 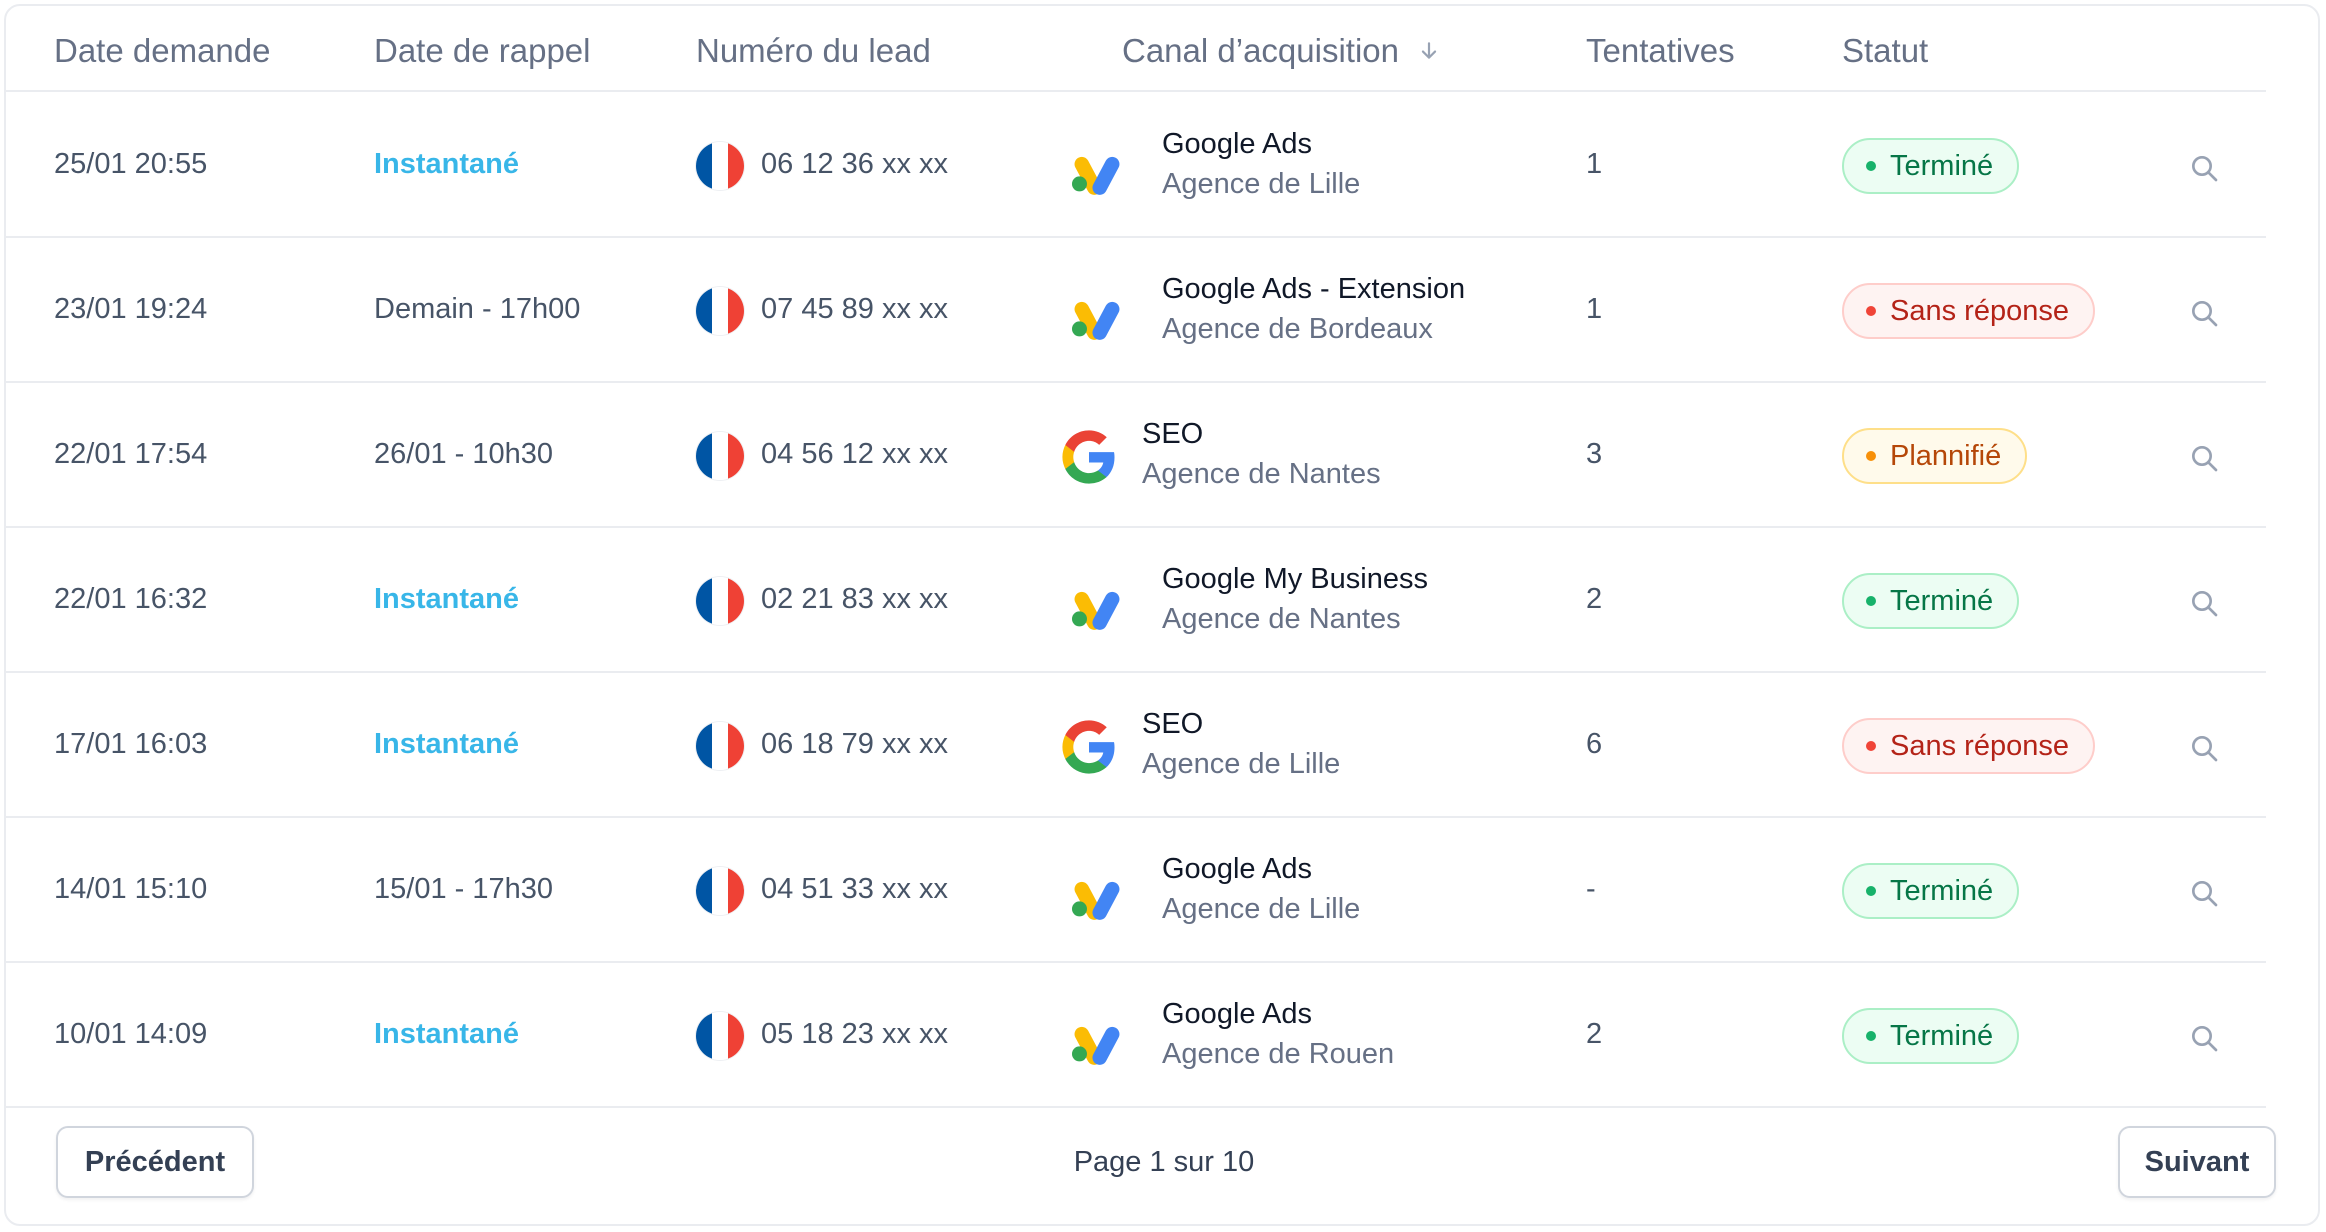 What do you see at coordinates (131, 164) in the screenshot?
I see `request-date: 25/01 20:55` at bounding box center [131, 164].